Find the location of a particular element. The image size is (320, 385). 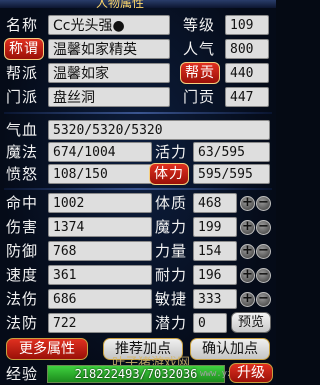

stat-value-hit: 1002 is located at coordinates (100, 203).